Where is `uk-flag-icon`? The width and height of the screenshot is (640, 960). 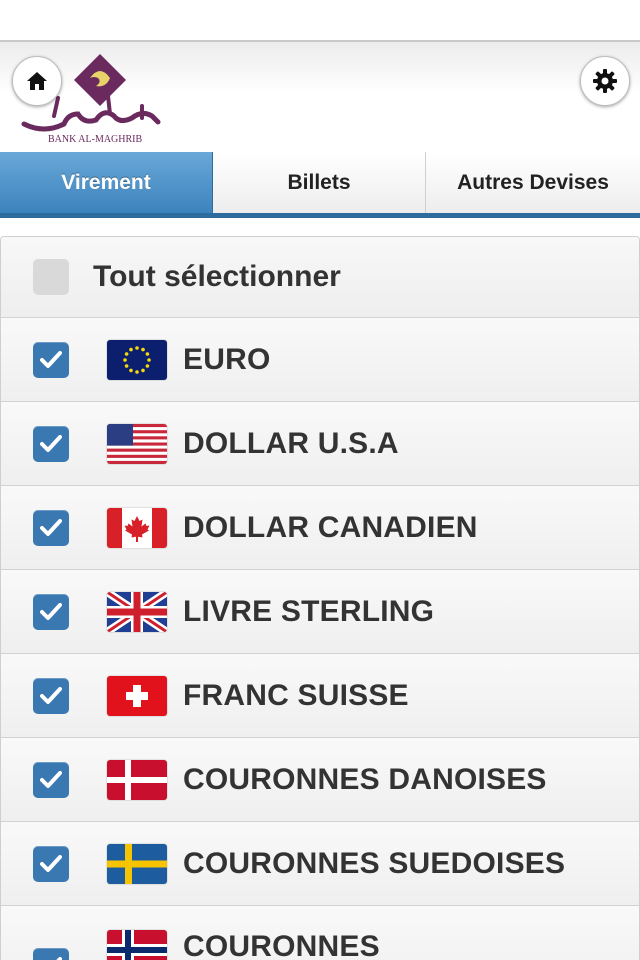 uk-flag-icon is located at coordinates (137, 611).